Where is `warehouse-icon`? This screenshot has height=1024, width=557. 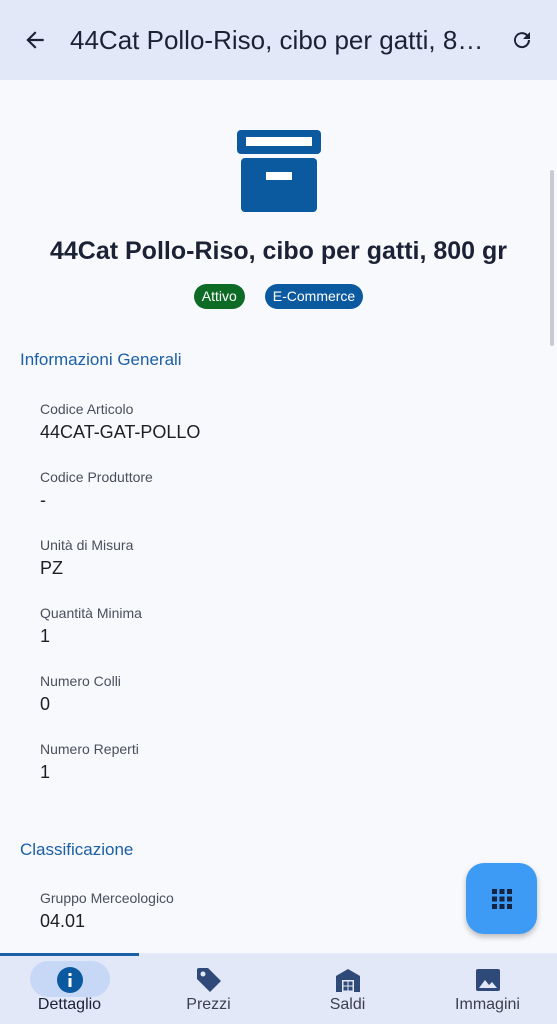
warehouse-icon is located at coordinates (348, 980).